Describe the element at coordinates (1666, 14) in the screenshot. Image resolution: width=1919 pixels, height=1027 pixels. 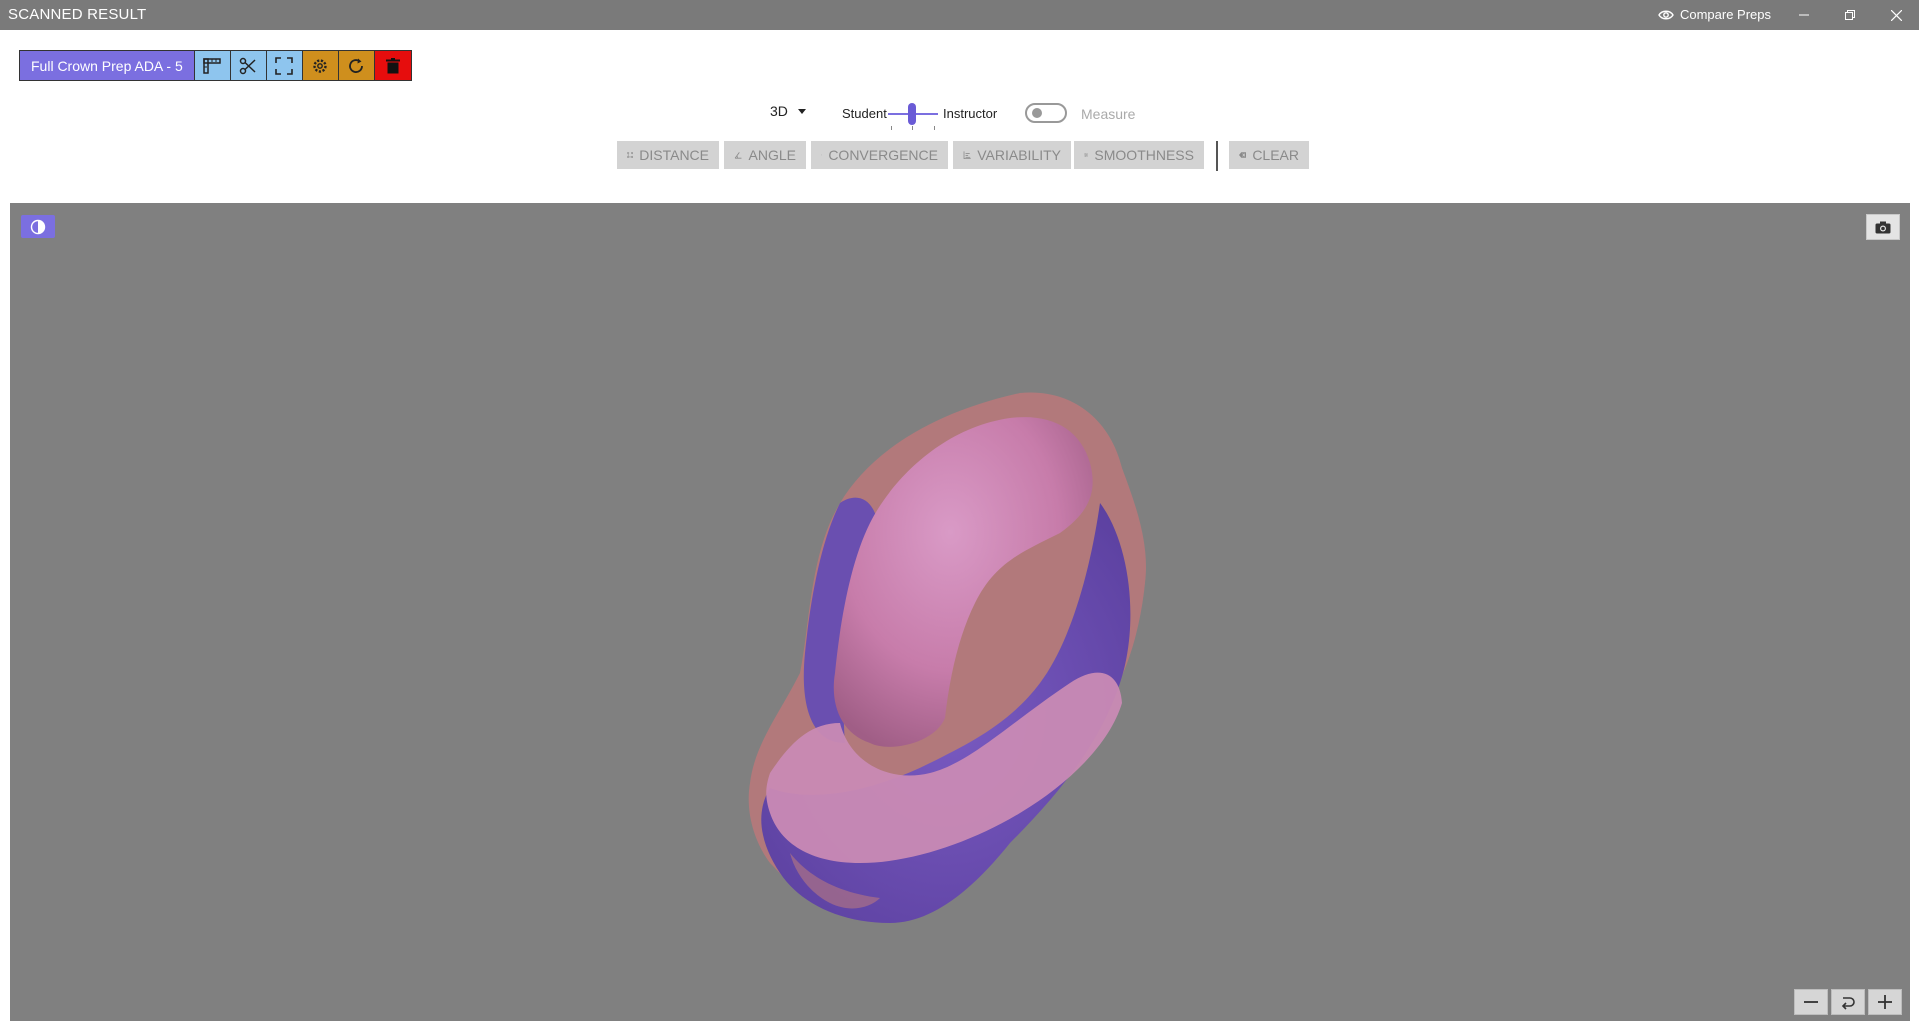
I see `eye-icon` at that location.